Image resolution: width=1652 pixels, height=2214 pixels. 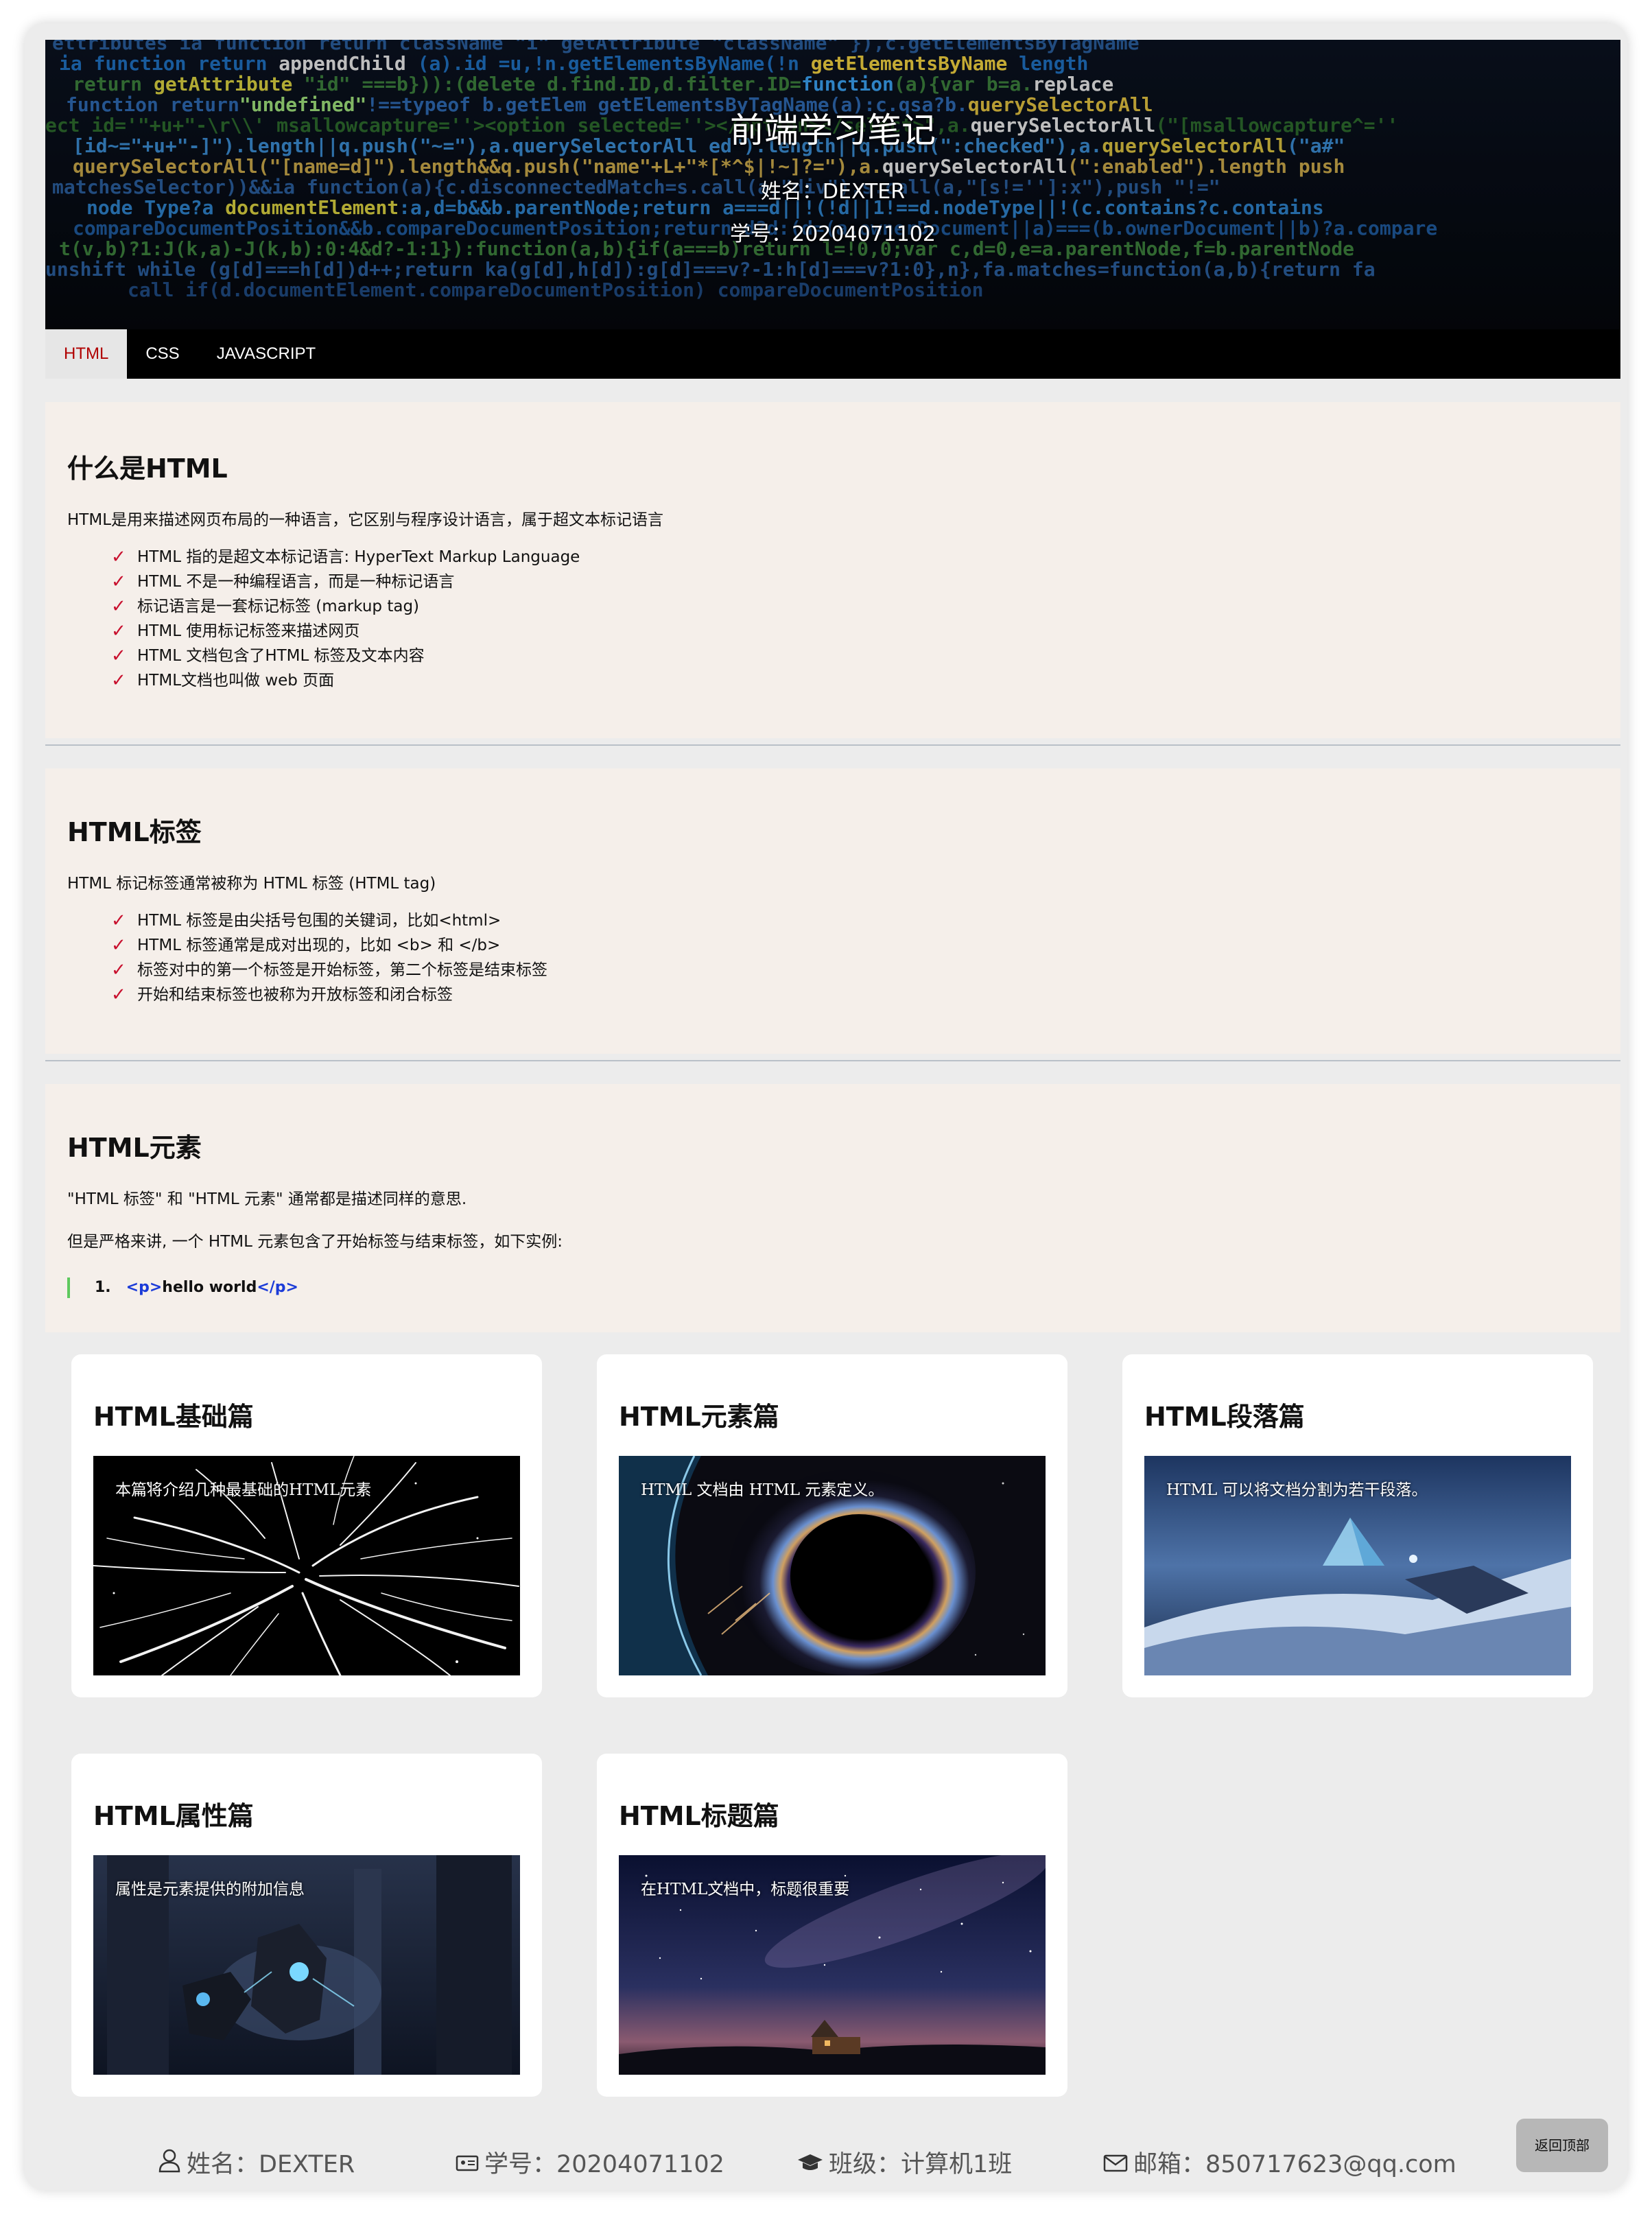 I want to click on nav-tab-html: HTML, so click(x=86, y=354).